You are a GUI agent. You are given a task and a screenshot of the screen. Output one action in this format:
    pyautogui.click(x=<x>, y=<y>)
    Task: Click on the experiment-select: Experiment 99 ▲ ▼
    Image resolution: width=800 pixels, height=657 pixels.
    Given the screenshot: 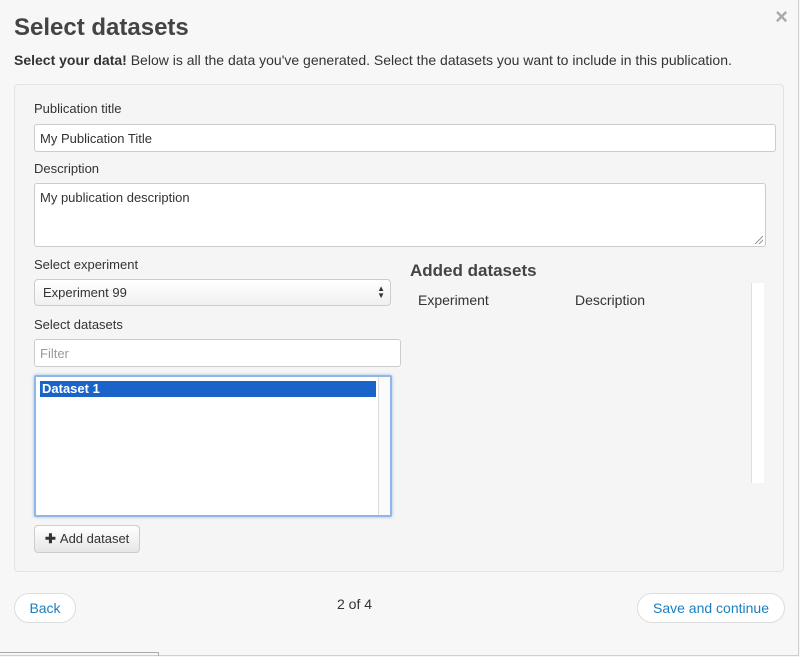 What is the action you would take?
    pyautogui.click(x=212, y=292)
    